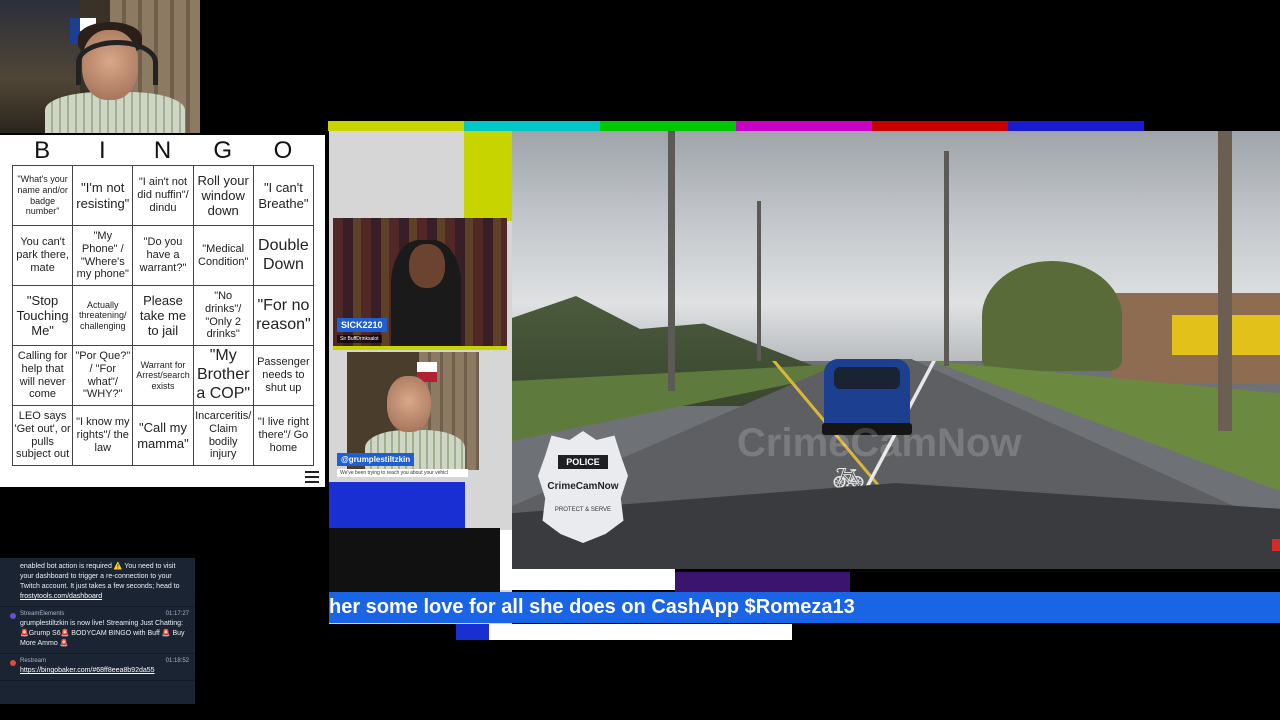 The width and height of the screenshot is (1280, 720). I want to click on video-building, so click(1196, 338).